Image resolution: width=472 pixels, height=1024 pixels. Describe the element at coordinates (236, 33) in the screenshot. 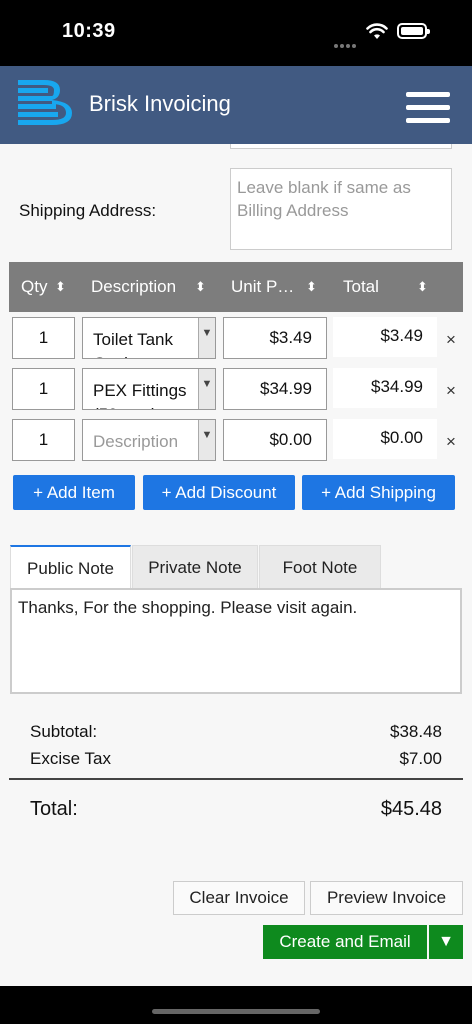

I see `status-bar: 10:39` at that location.